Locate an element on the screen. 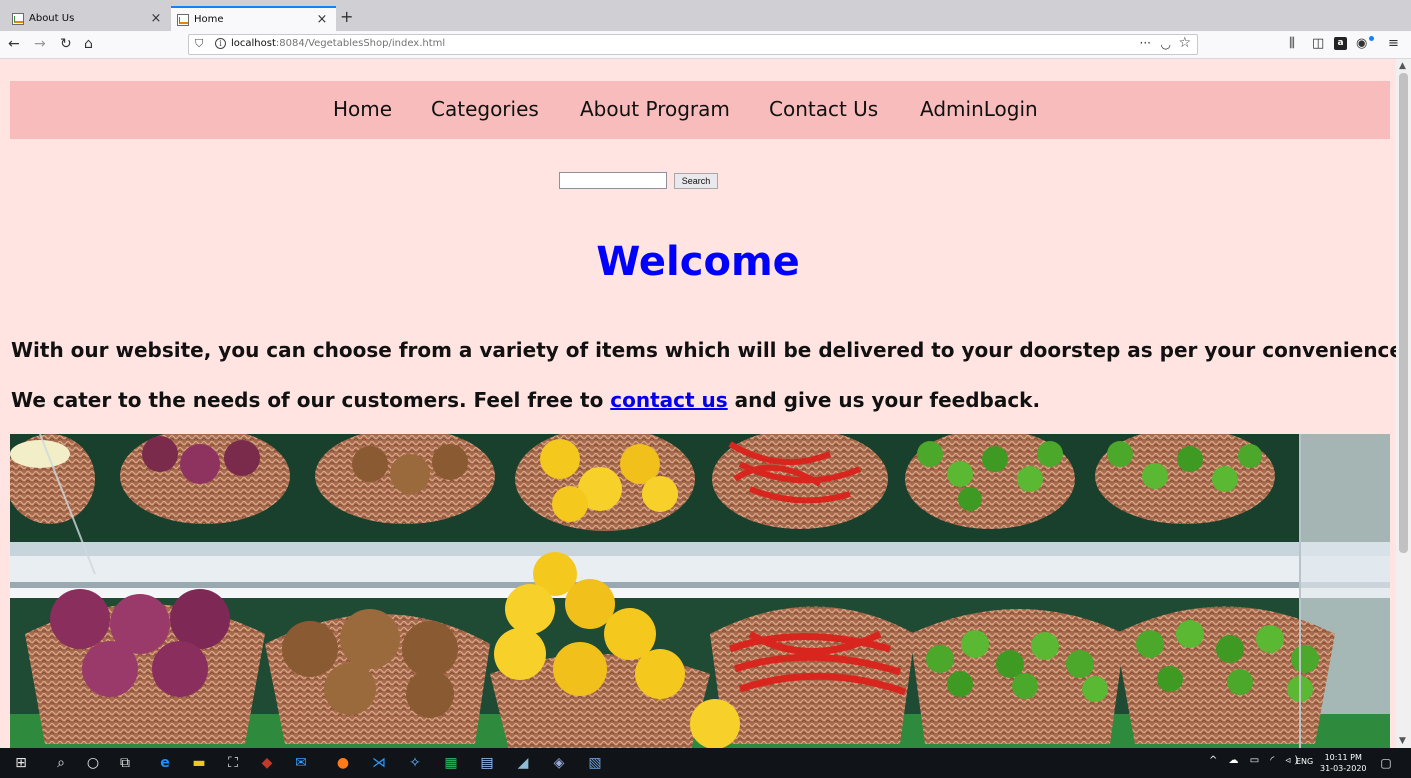 Image resolution: width=1411 pixels, height=778 pixels. amazon-extension-icon: a is located at coordinates (1340, 43).